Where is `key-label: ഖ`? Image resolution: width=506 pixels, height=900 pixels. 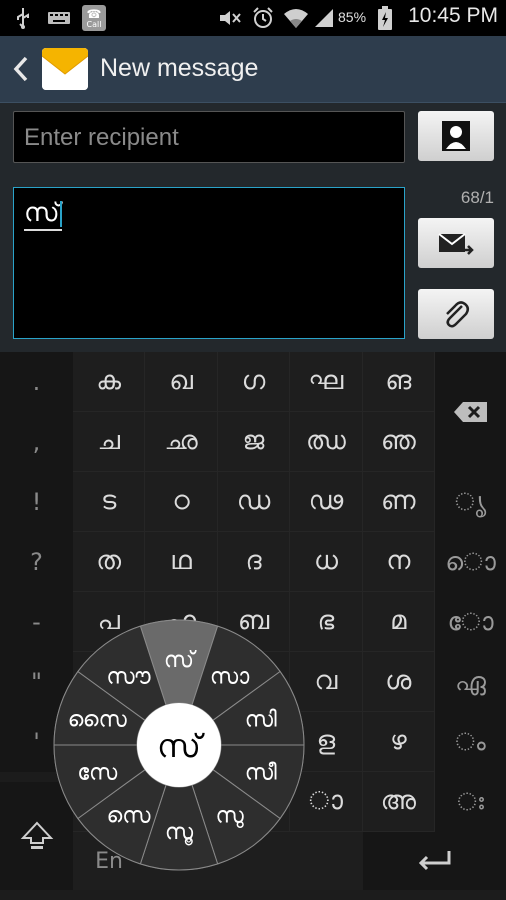 key-label: ഖ is located at coordinates (181, 381).